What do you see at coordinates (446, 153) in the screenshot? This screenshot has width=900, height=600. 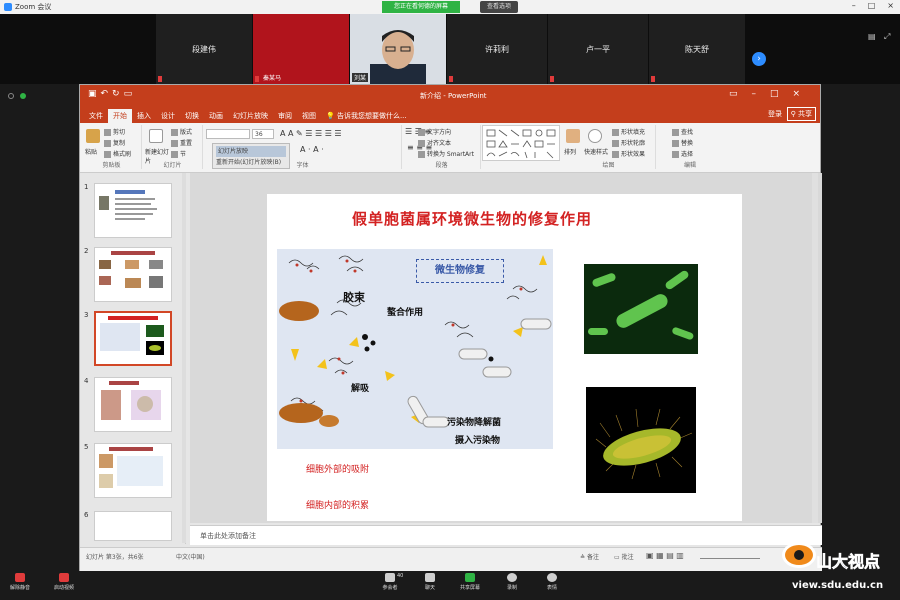 I see `smartart-button: 转换为 SmartArt` at bounding box center [446, 153].